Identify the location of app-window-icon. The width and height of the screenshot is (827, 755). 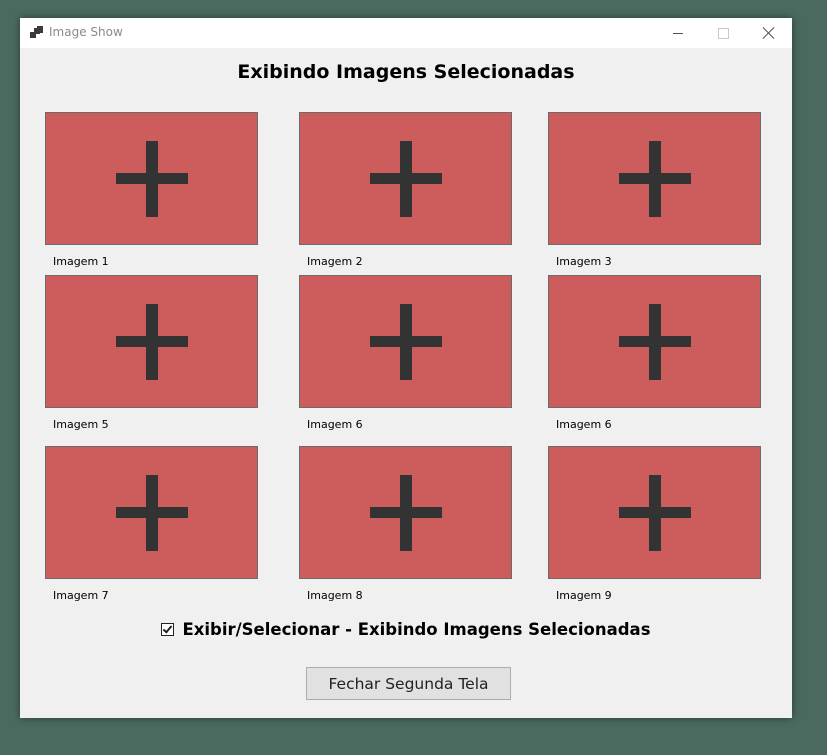
(37, 33).